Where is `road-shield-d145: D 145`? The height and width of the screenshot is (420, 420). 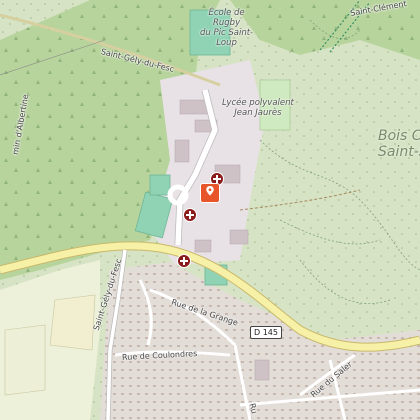 road-shield-d145: D 145 is located at coordinates (266, 332).